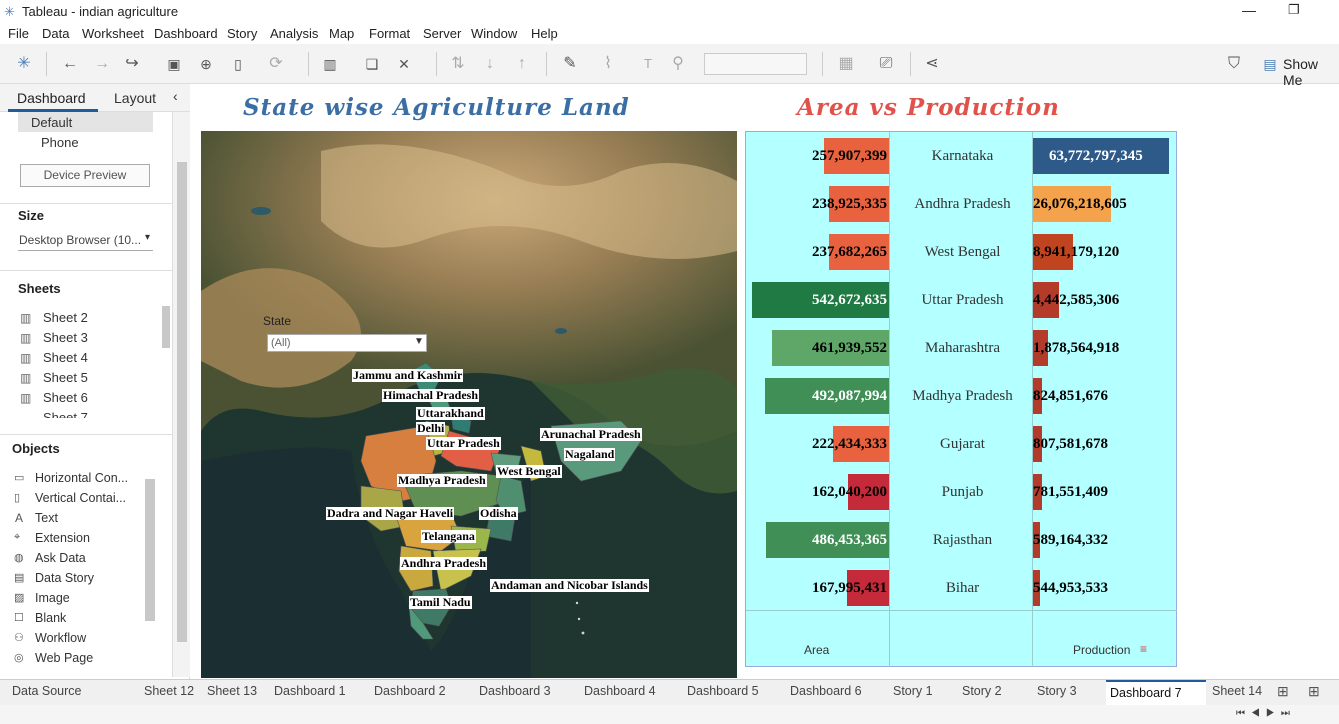 This screenshot has height=724, width=1339. Describe the element at coordinates (1249, 10) in the screenshot. I see `minimize-icon: —` at that location.